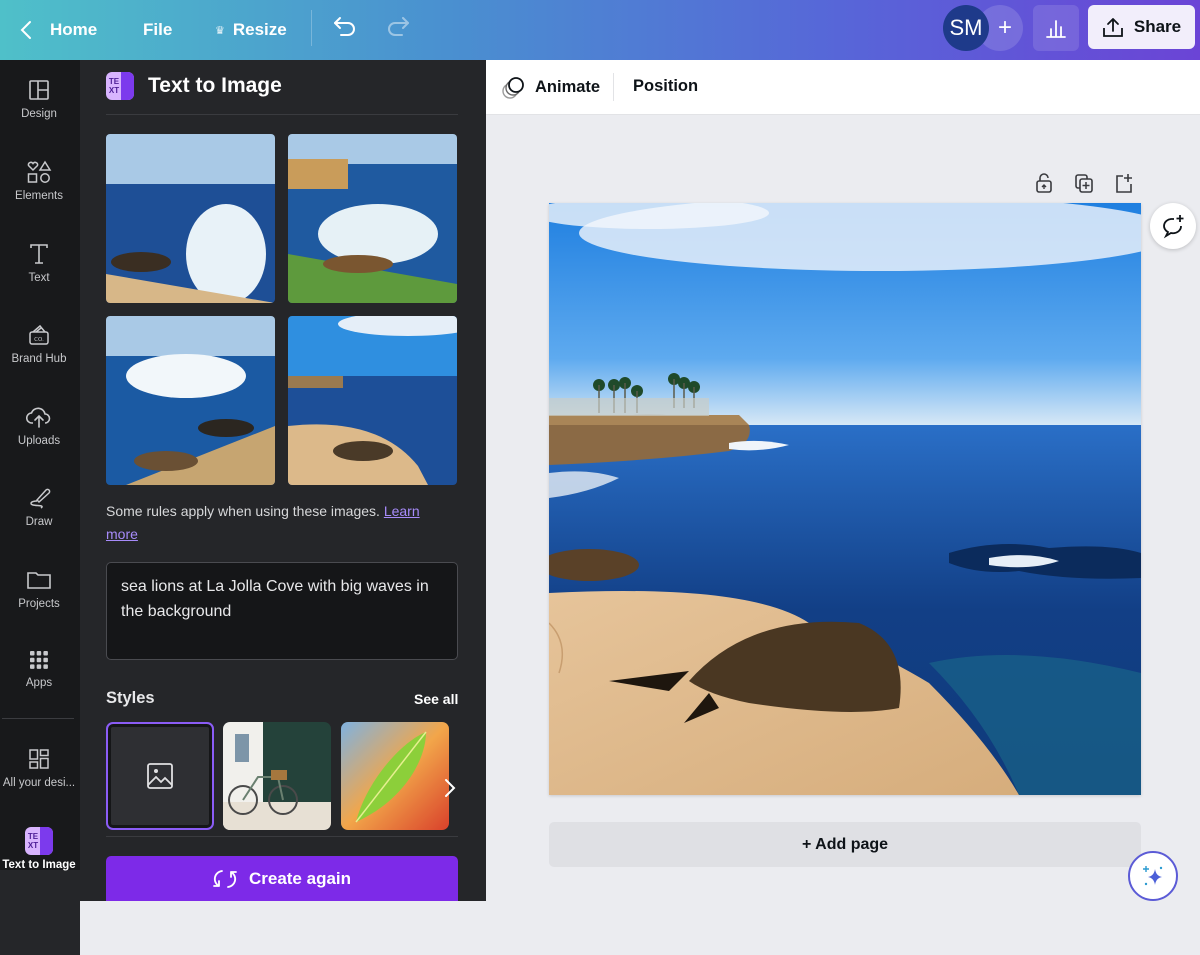  What do you see at coordinates (568, 86) in the screenshot?
I see `animate-label: Animate` at bounding box center [568, 86].